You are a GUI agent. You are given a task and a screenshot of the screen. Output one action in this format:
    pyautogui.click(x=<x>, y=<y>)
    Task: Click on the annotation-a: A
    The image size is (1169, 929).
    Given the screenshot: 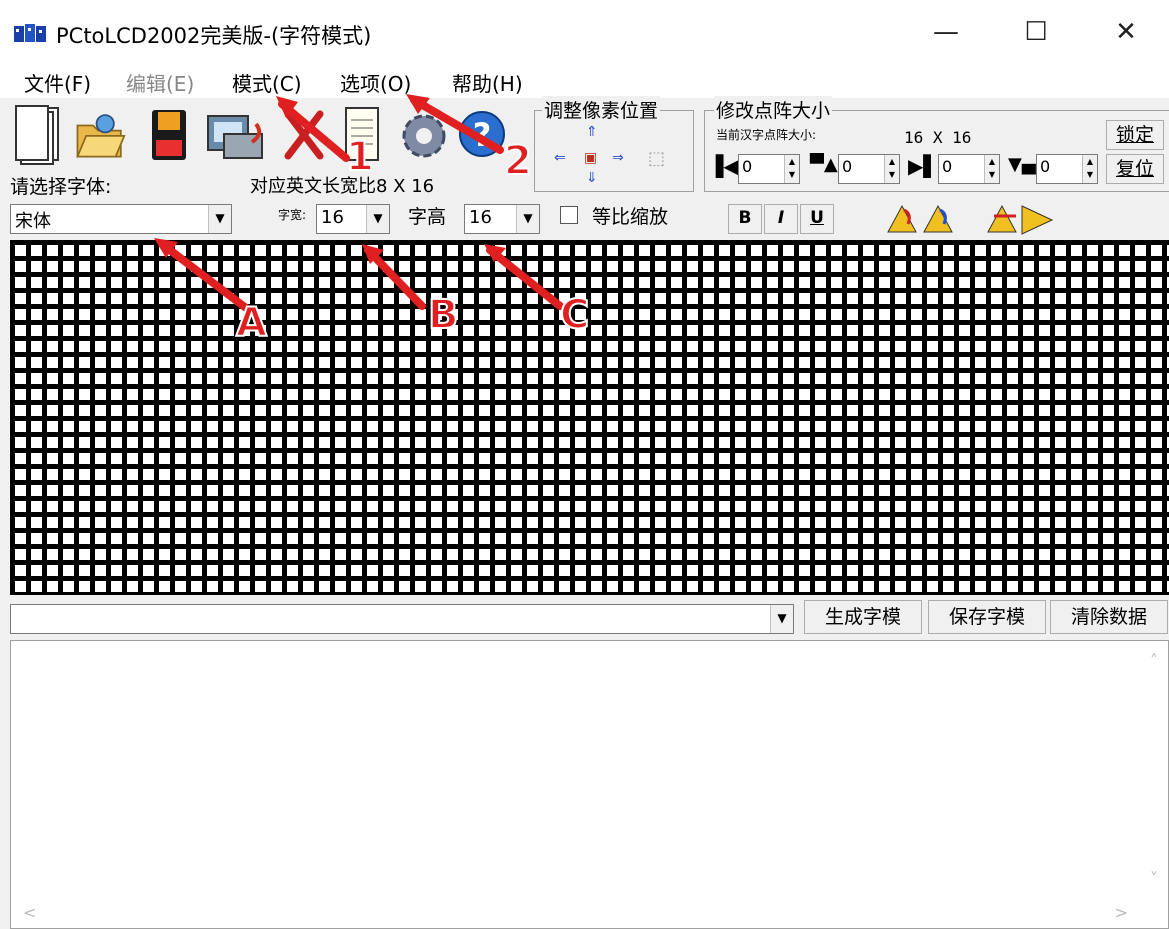 What is the action you would take?
    pyautogui.click(x=251, y=323)
    